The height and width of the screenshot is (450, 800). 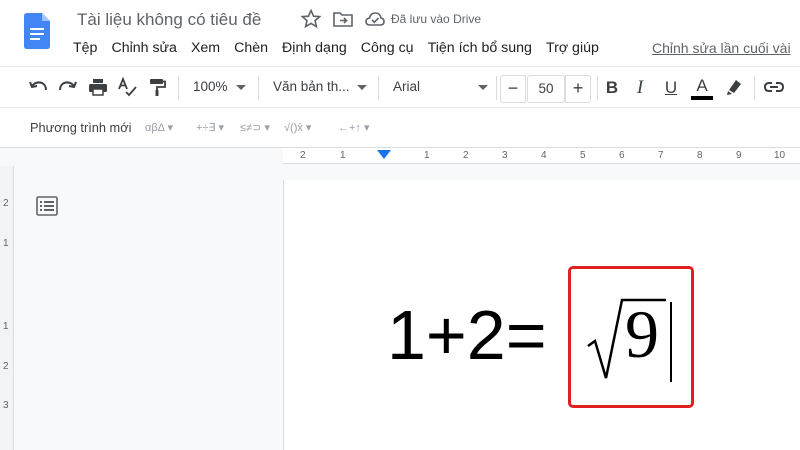 What do you see at coordinates (349, 128) in the screenshot?
I see `arrows-label: ←+↑` at bounding box center [349, 128].